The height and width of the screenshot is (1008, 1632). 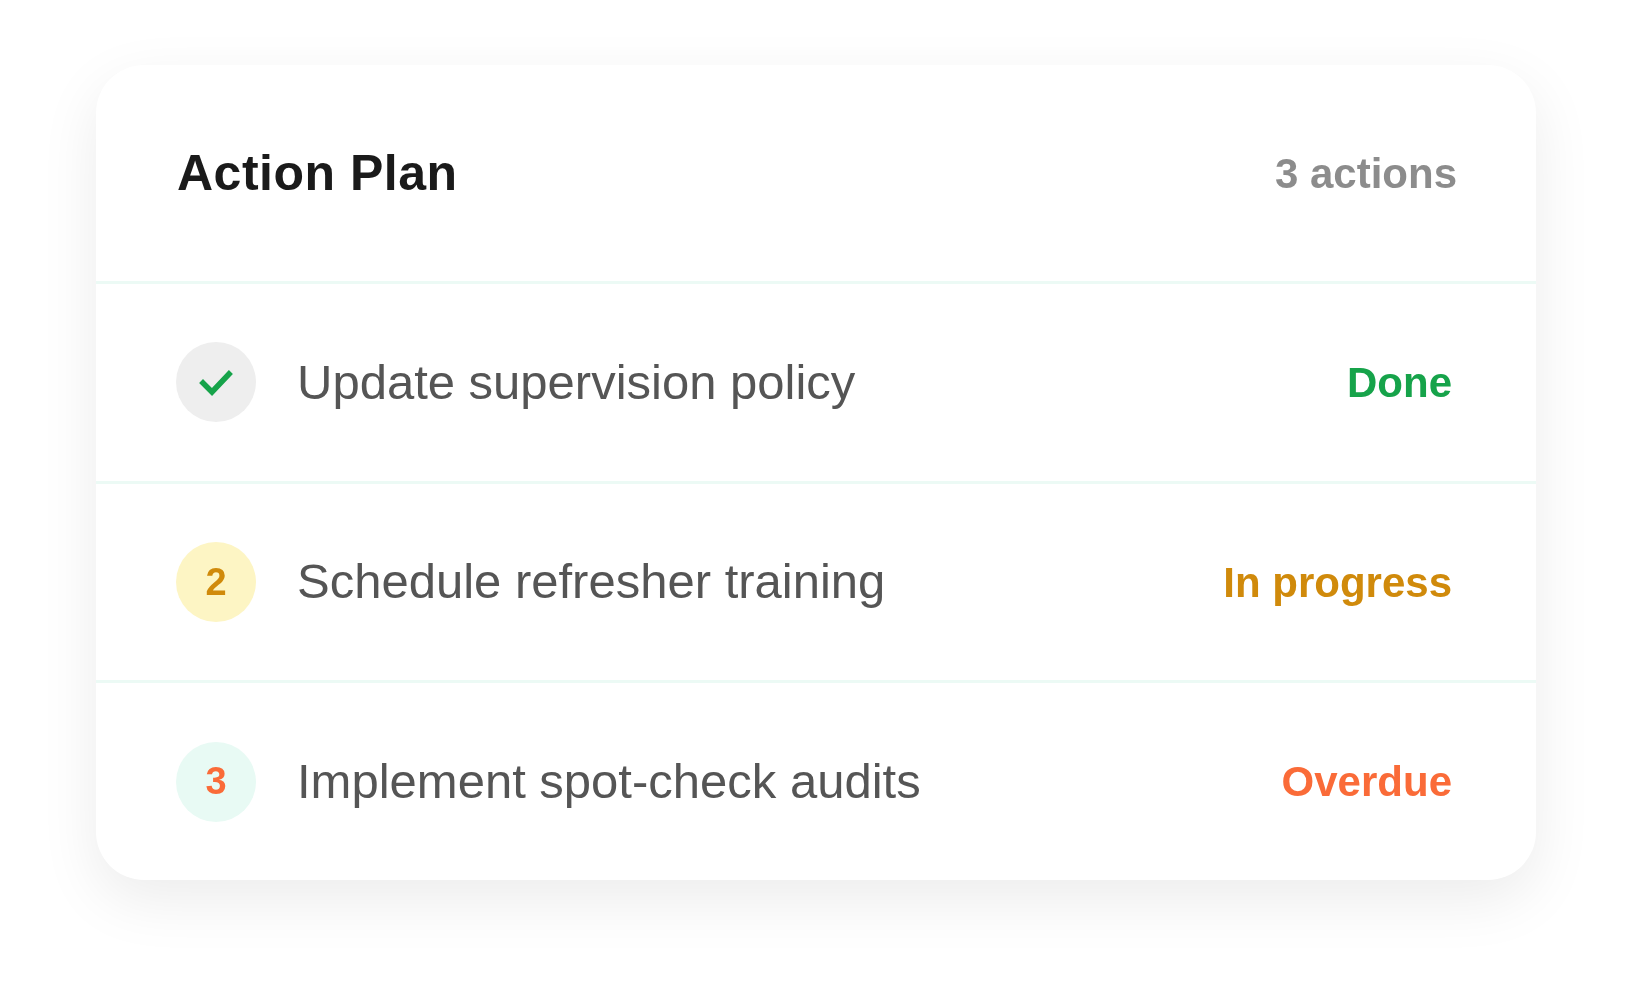 I want to click on action-title: Schedule refresher training, so click(x=591, y=582).